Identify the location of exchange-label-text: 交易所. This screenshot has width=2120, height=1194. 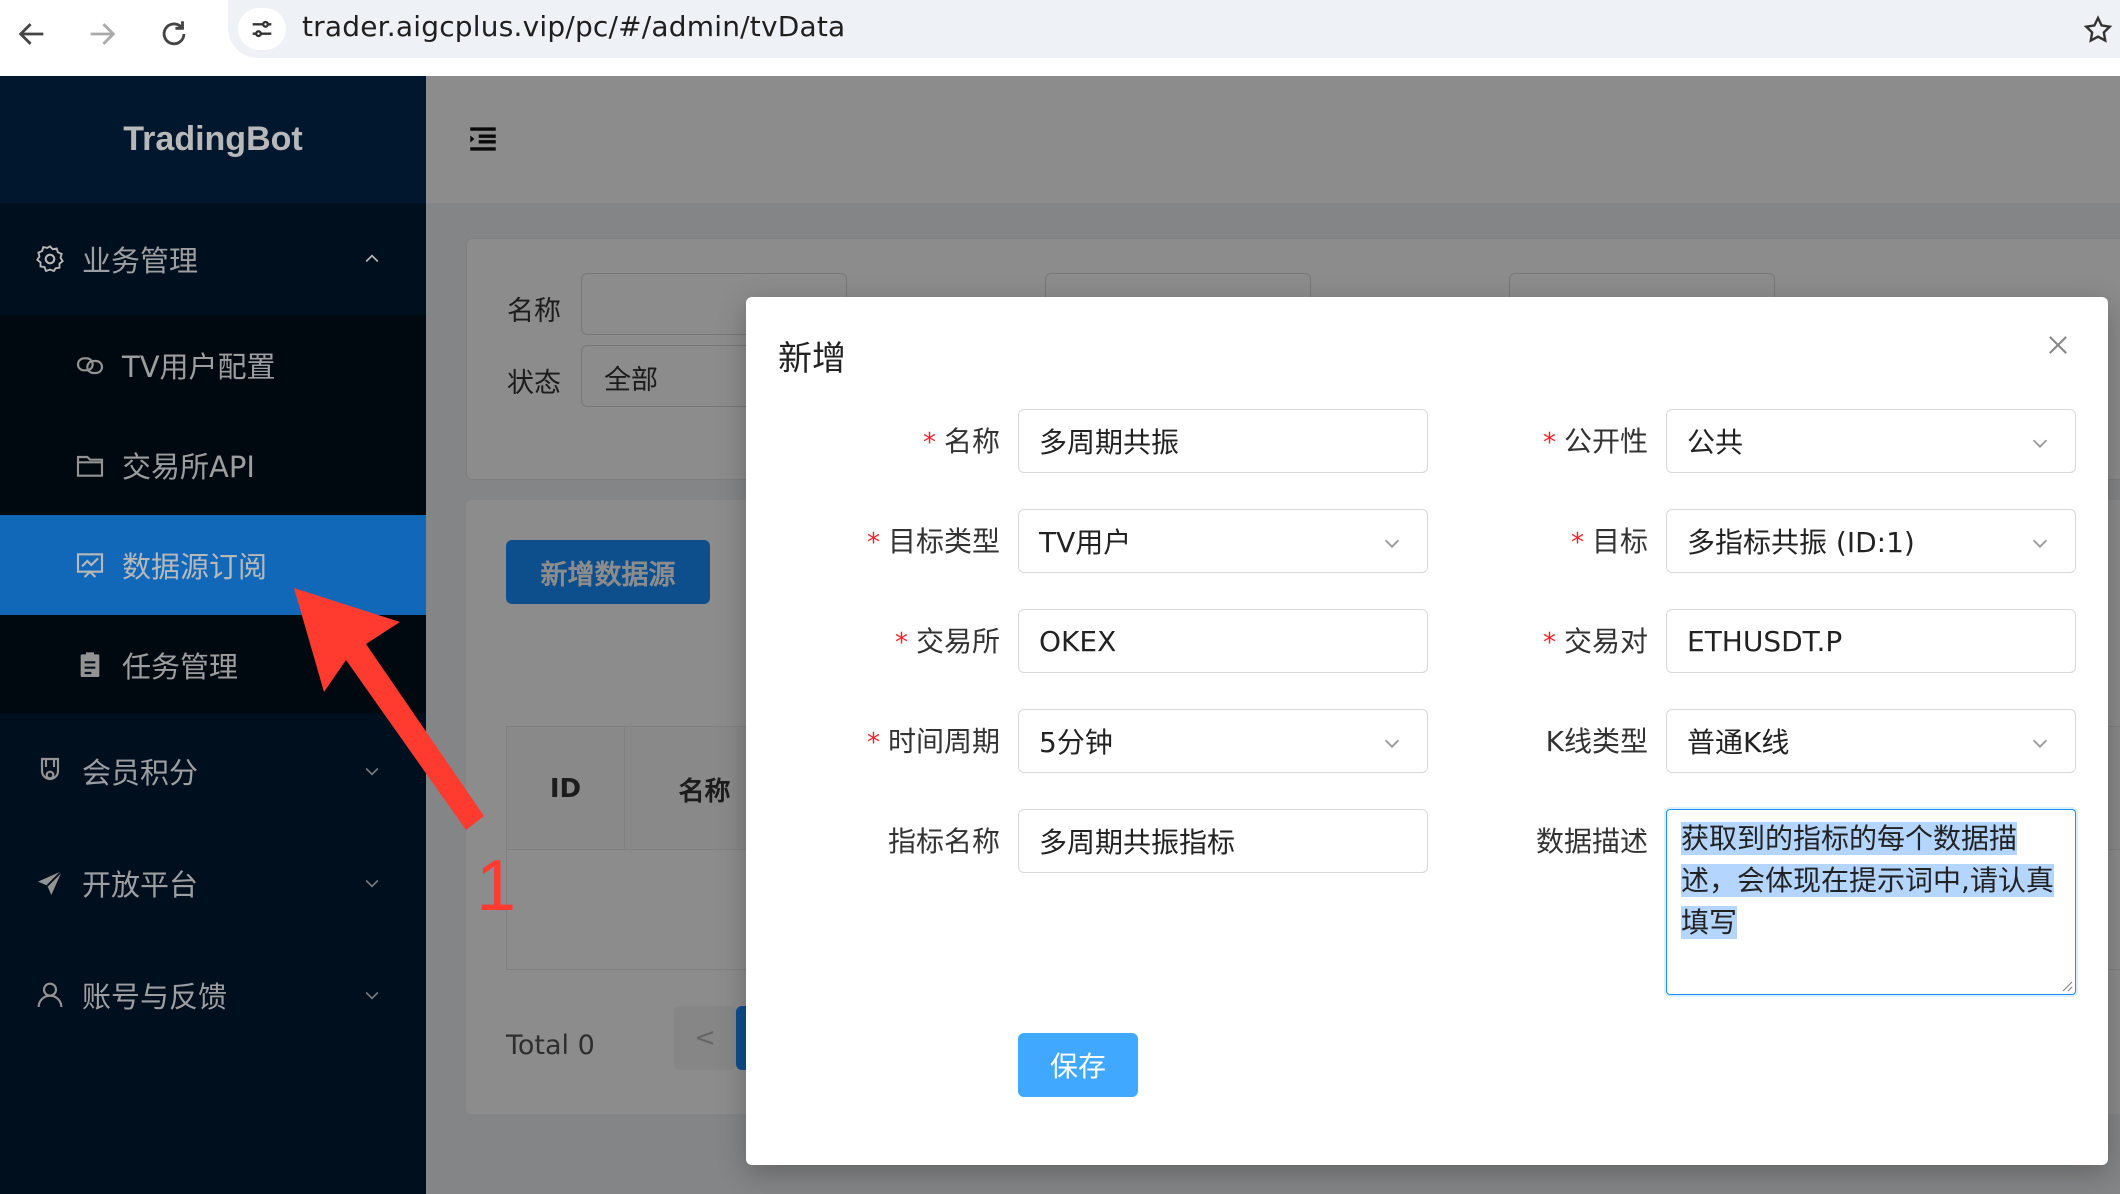
(957, 641).